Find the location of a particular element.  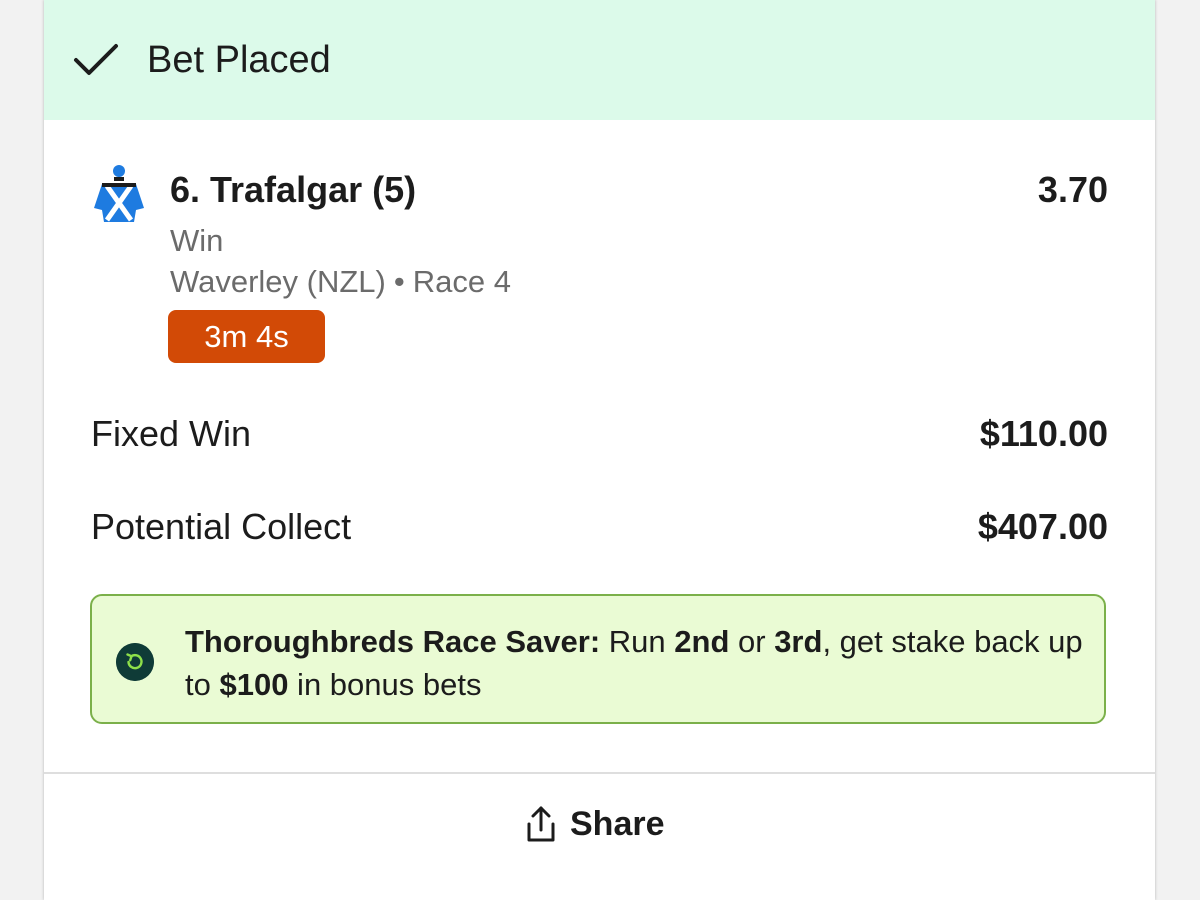

refresh-icon is located at coordinates (135, 662).